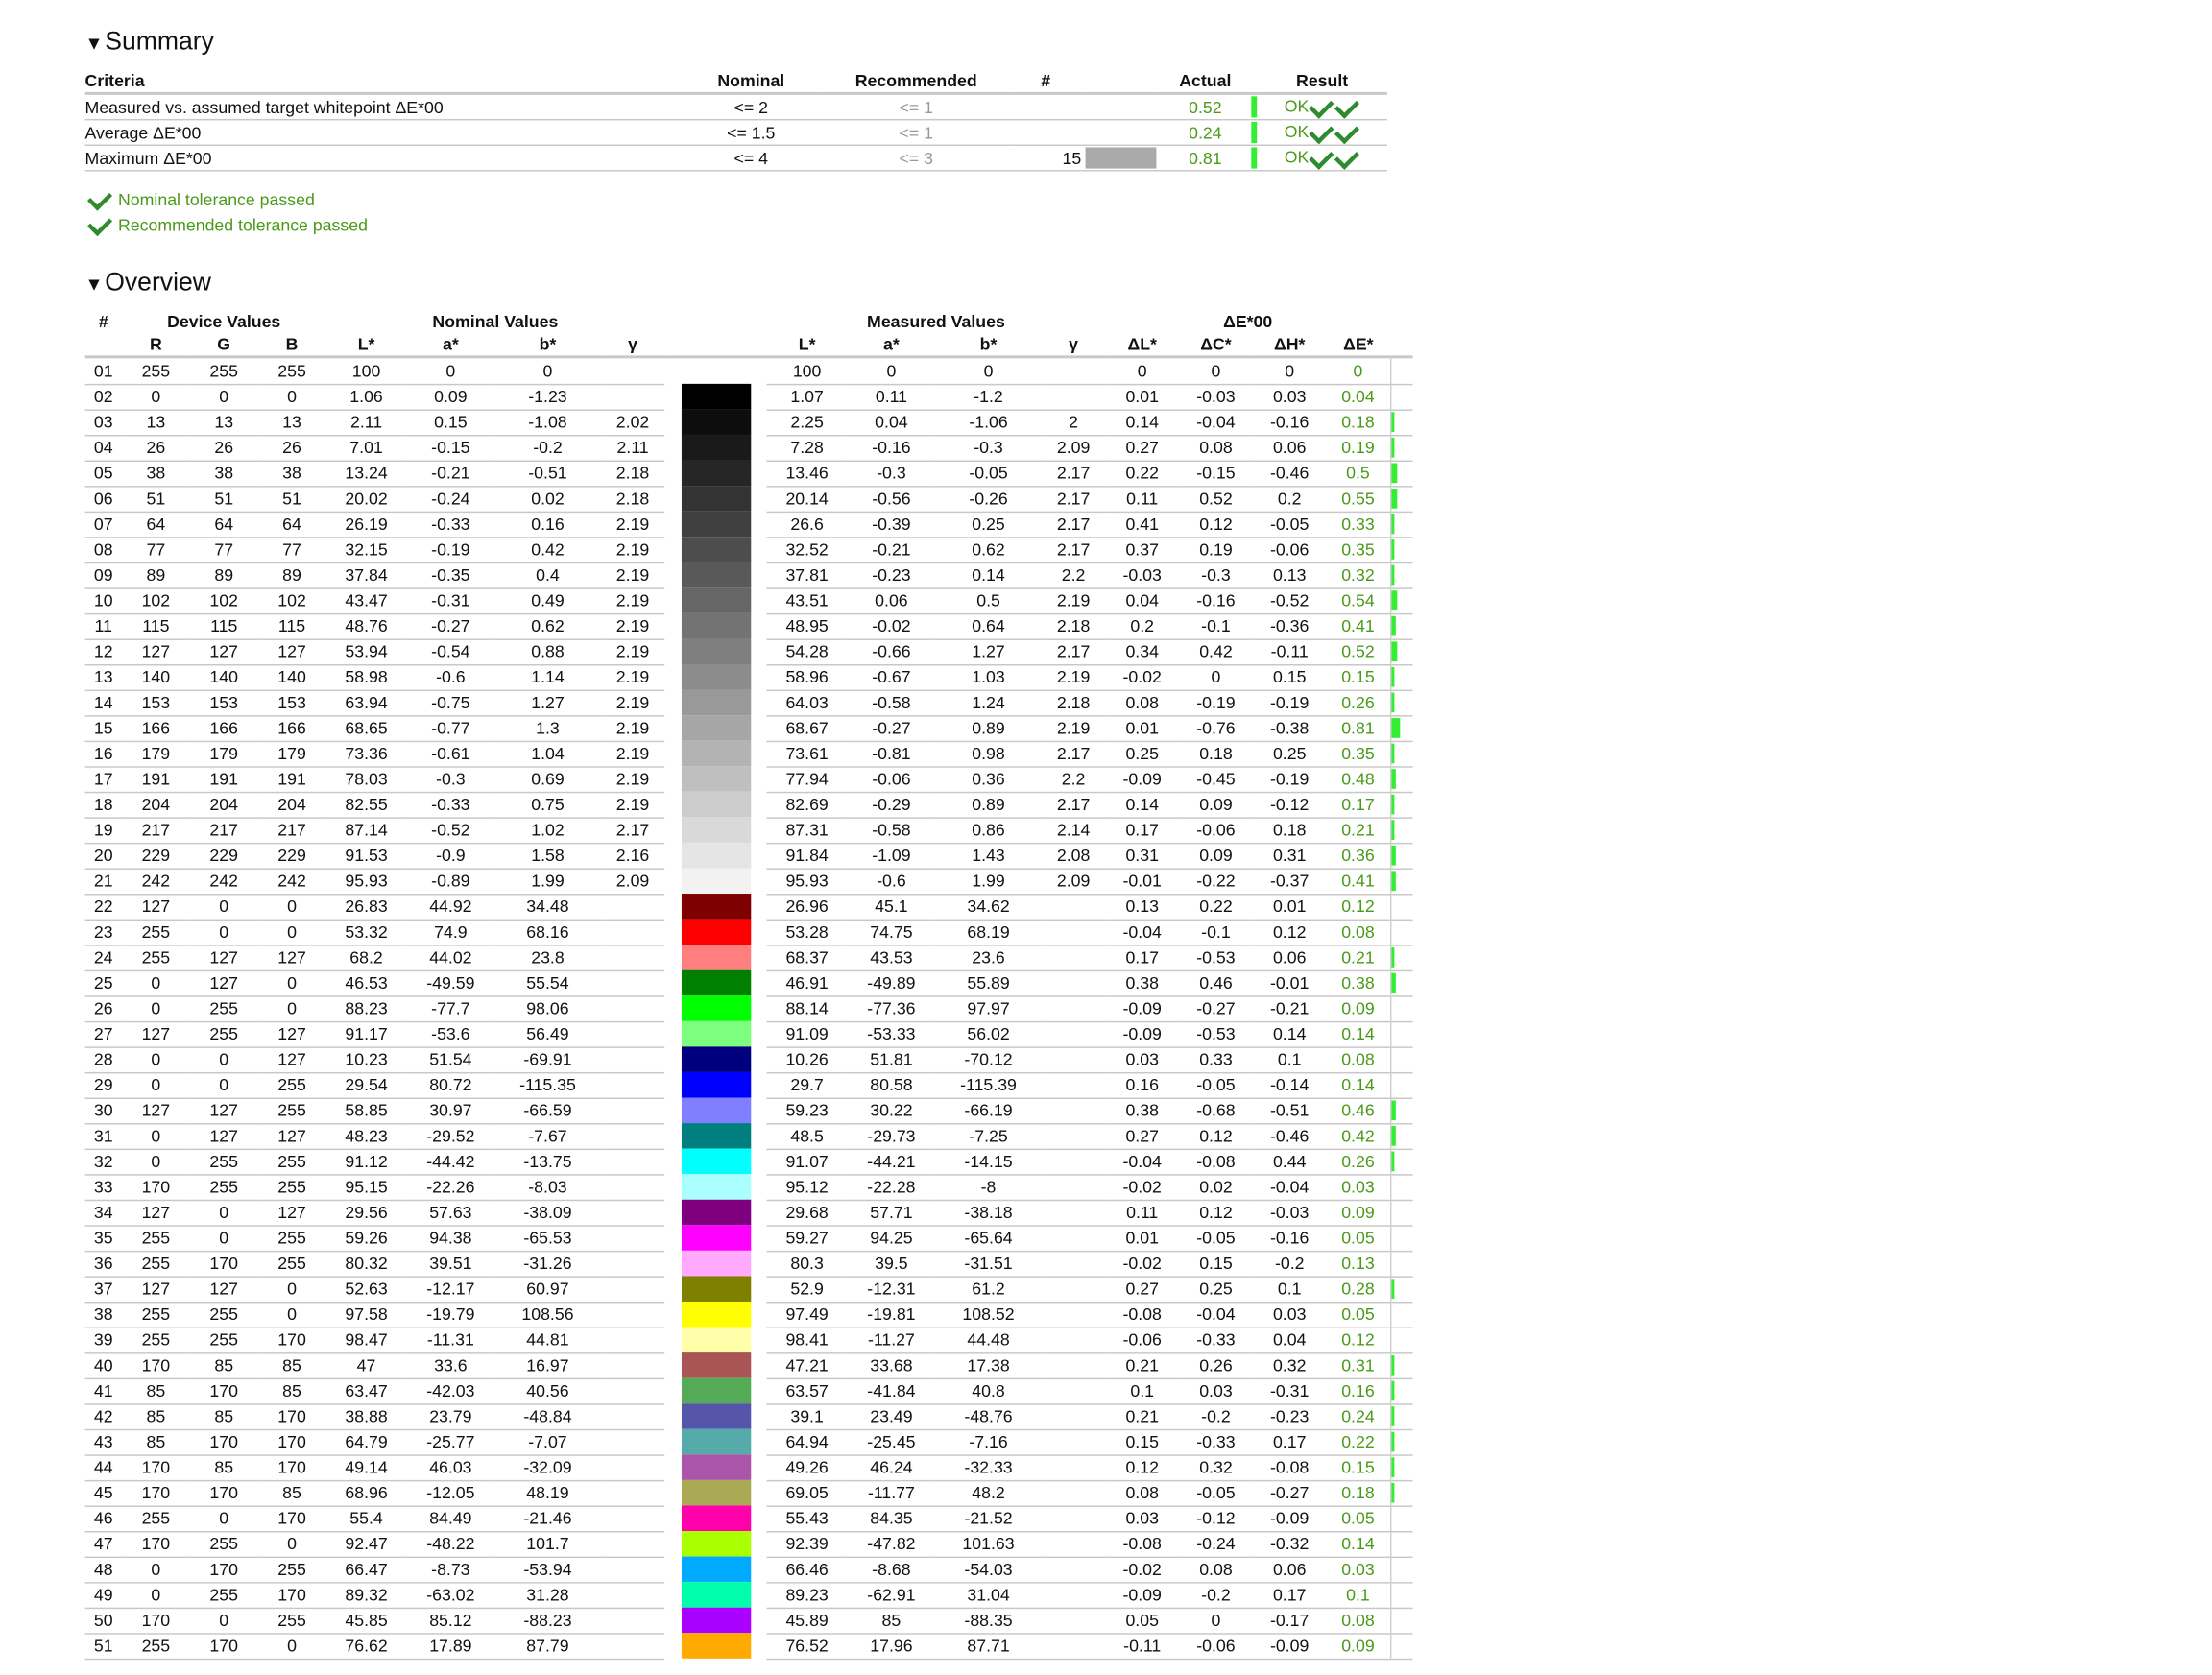 The image size is (2212, 1675). I want to click on device-b-cell: 242, so click(291, 881).